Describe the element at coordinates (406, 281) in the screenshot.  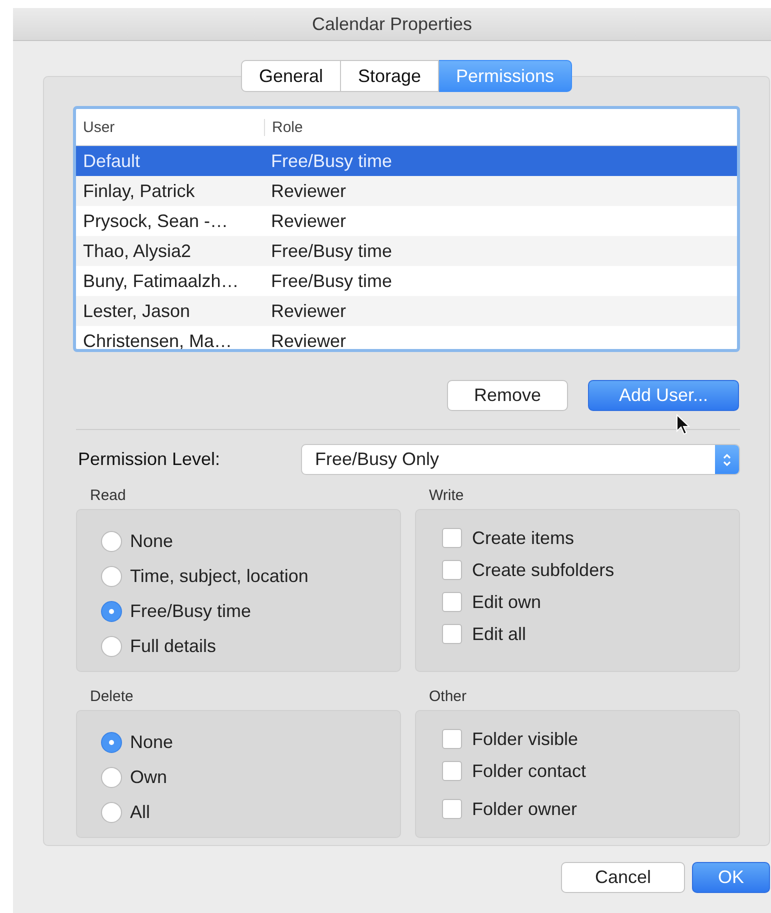
I see `user-row: Buny, Fatimaalzh… Free/Busy time` at that location.